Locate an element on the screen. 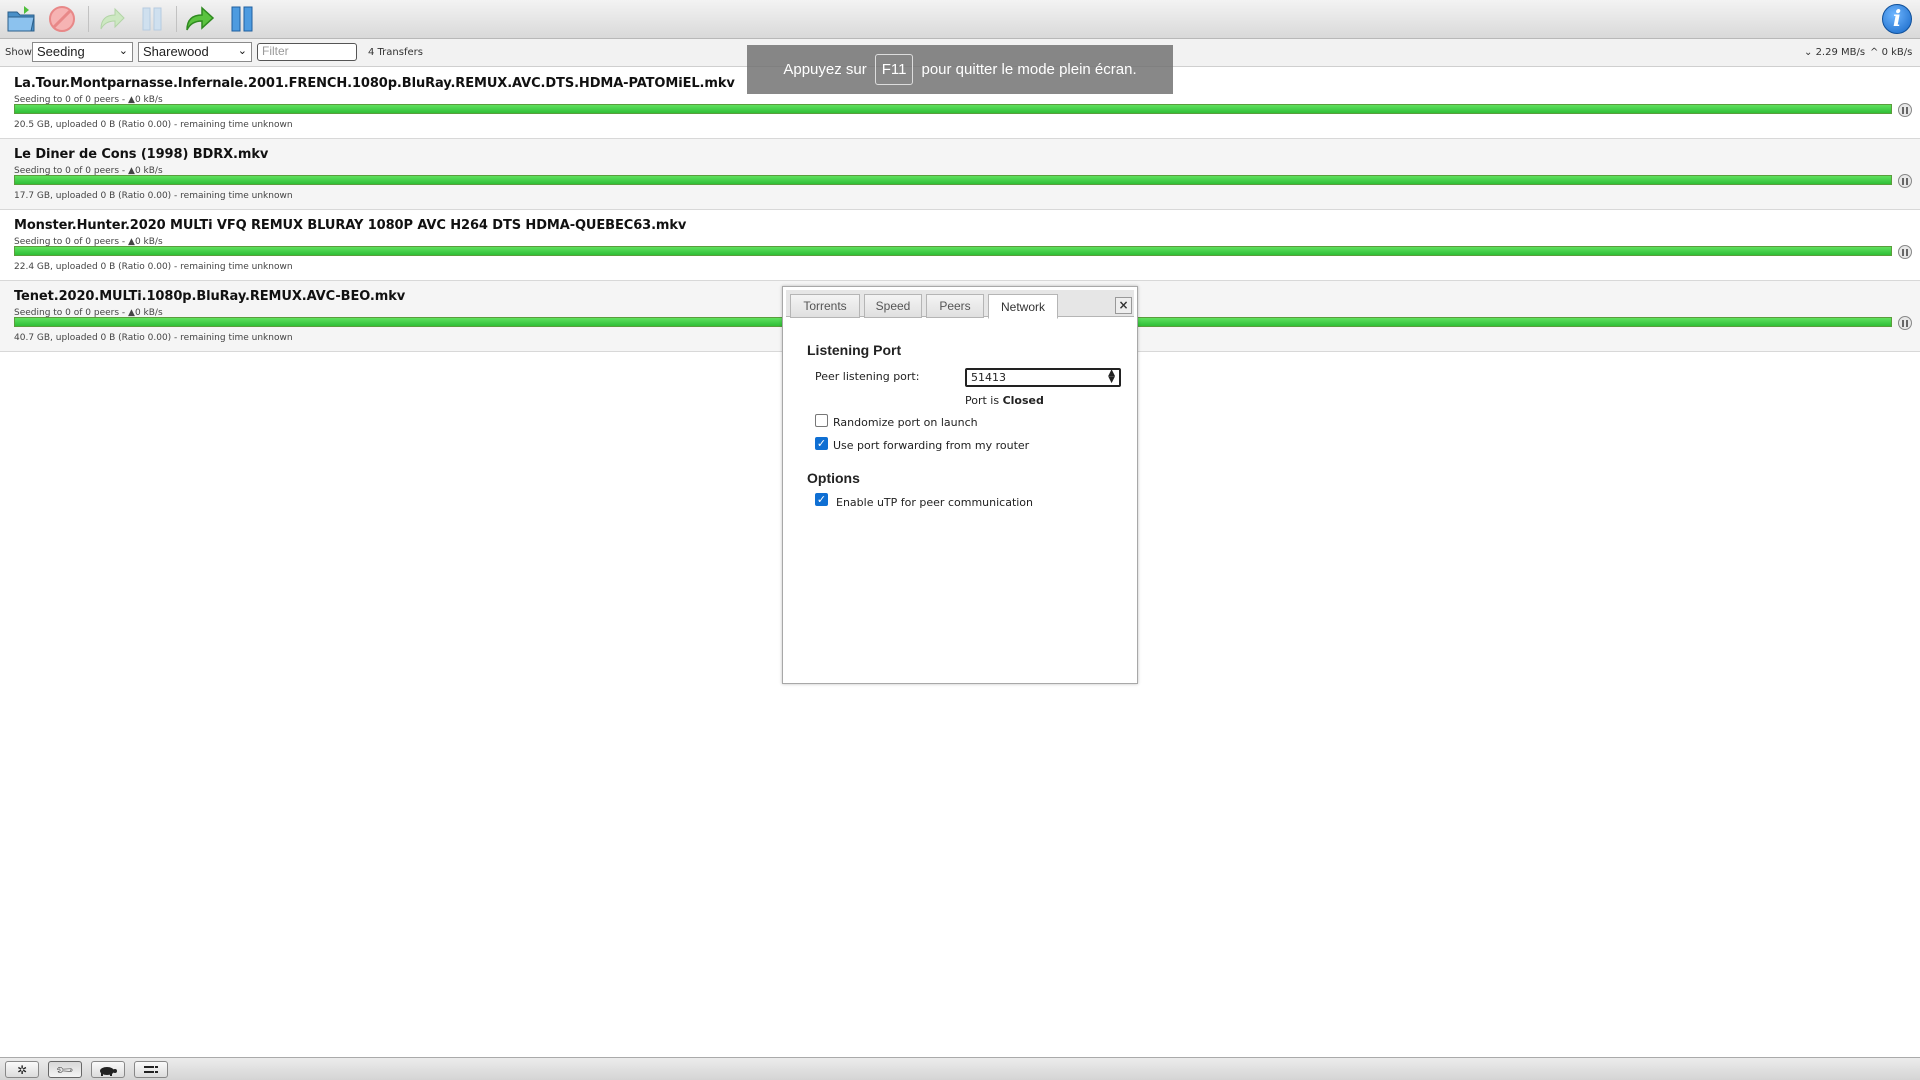 The width and height of the screenshot is (1920, 1080). turtle-mode-button is located at coordinates (108, 1069).